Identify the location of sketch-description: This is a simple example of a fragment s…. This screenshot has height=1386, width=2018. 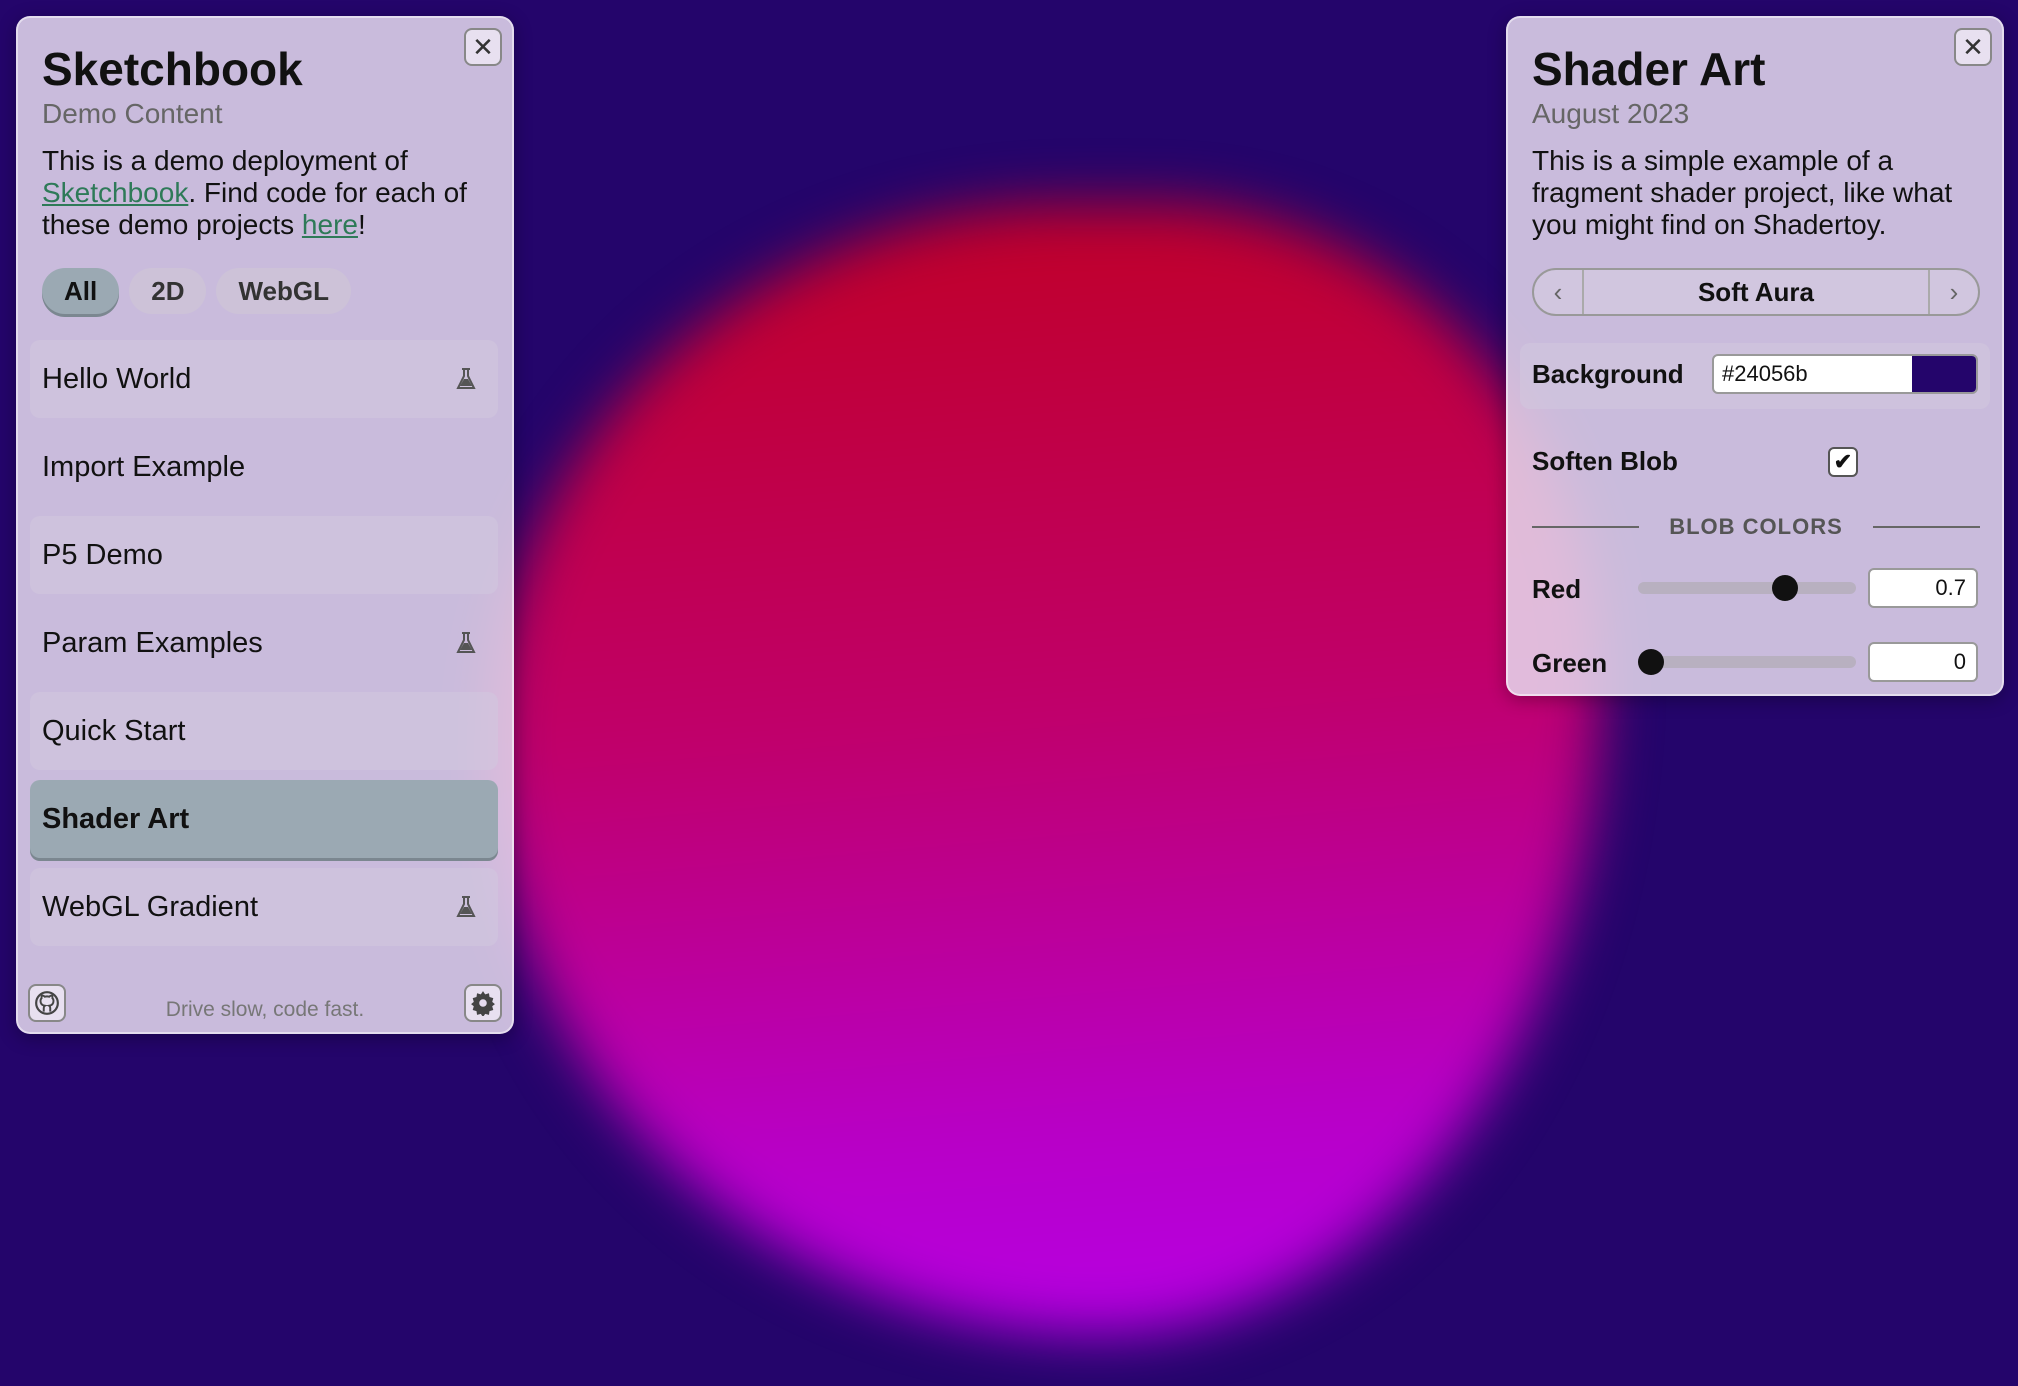
(1742, 192).